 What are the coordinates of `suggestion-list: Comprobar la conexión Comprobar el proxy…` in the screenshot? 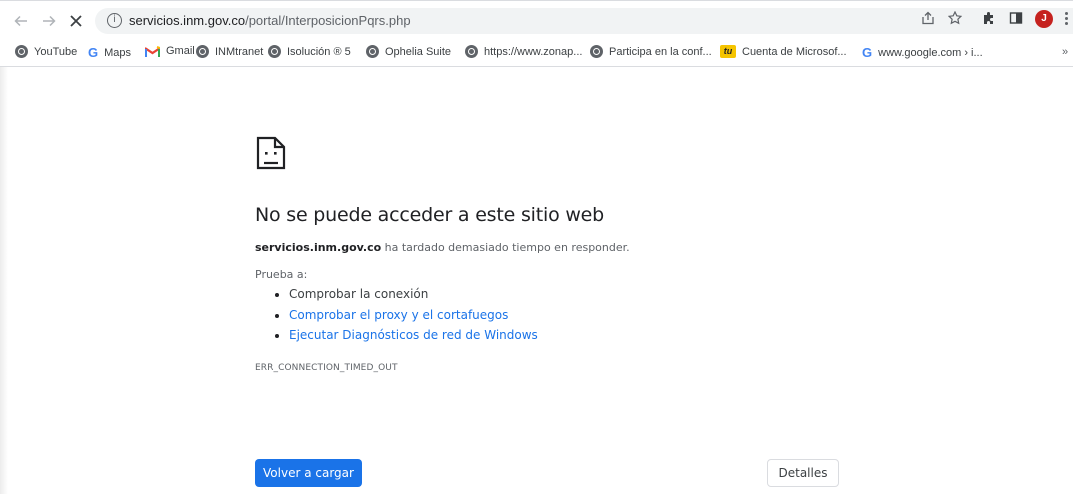 It's located at (406, 317).